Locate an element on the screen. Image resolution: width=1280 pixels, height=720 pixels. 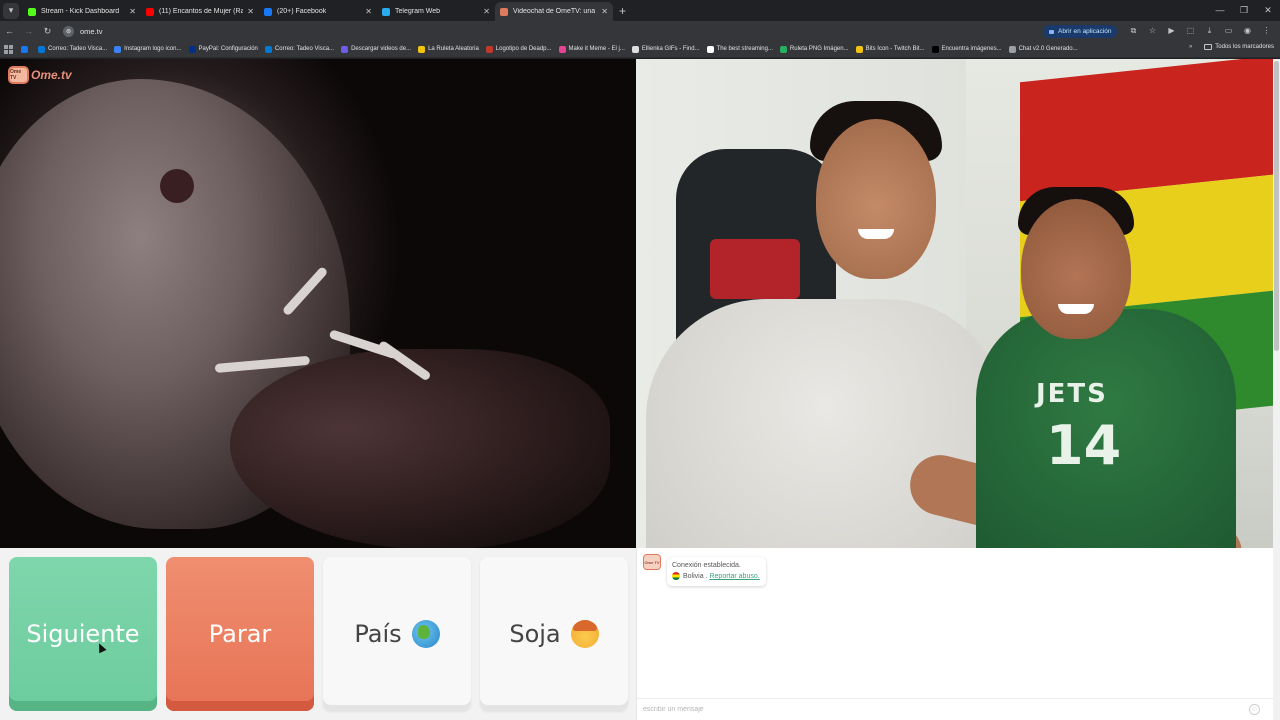
globe-icon is located at coordinates (425, 634).